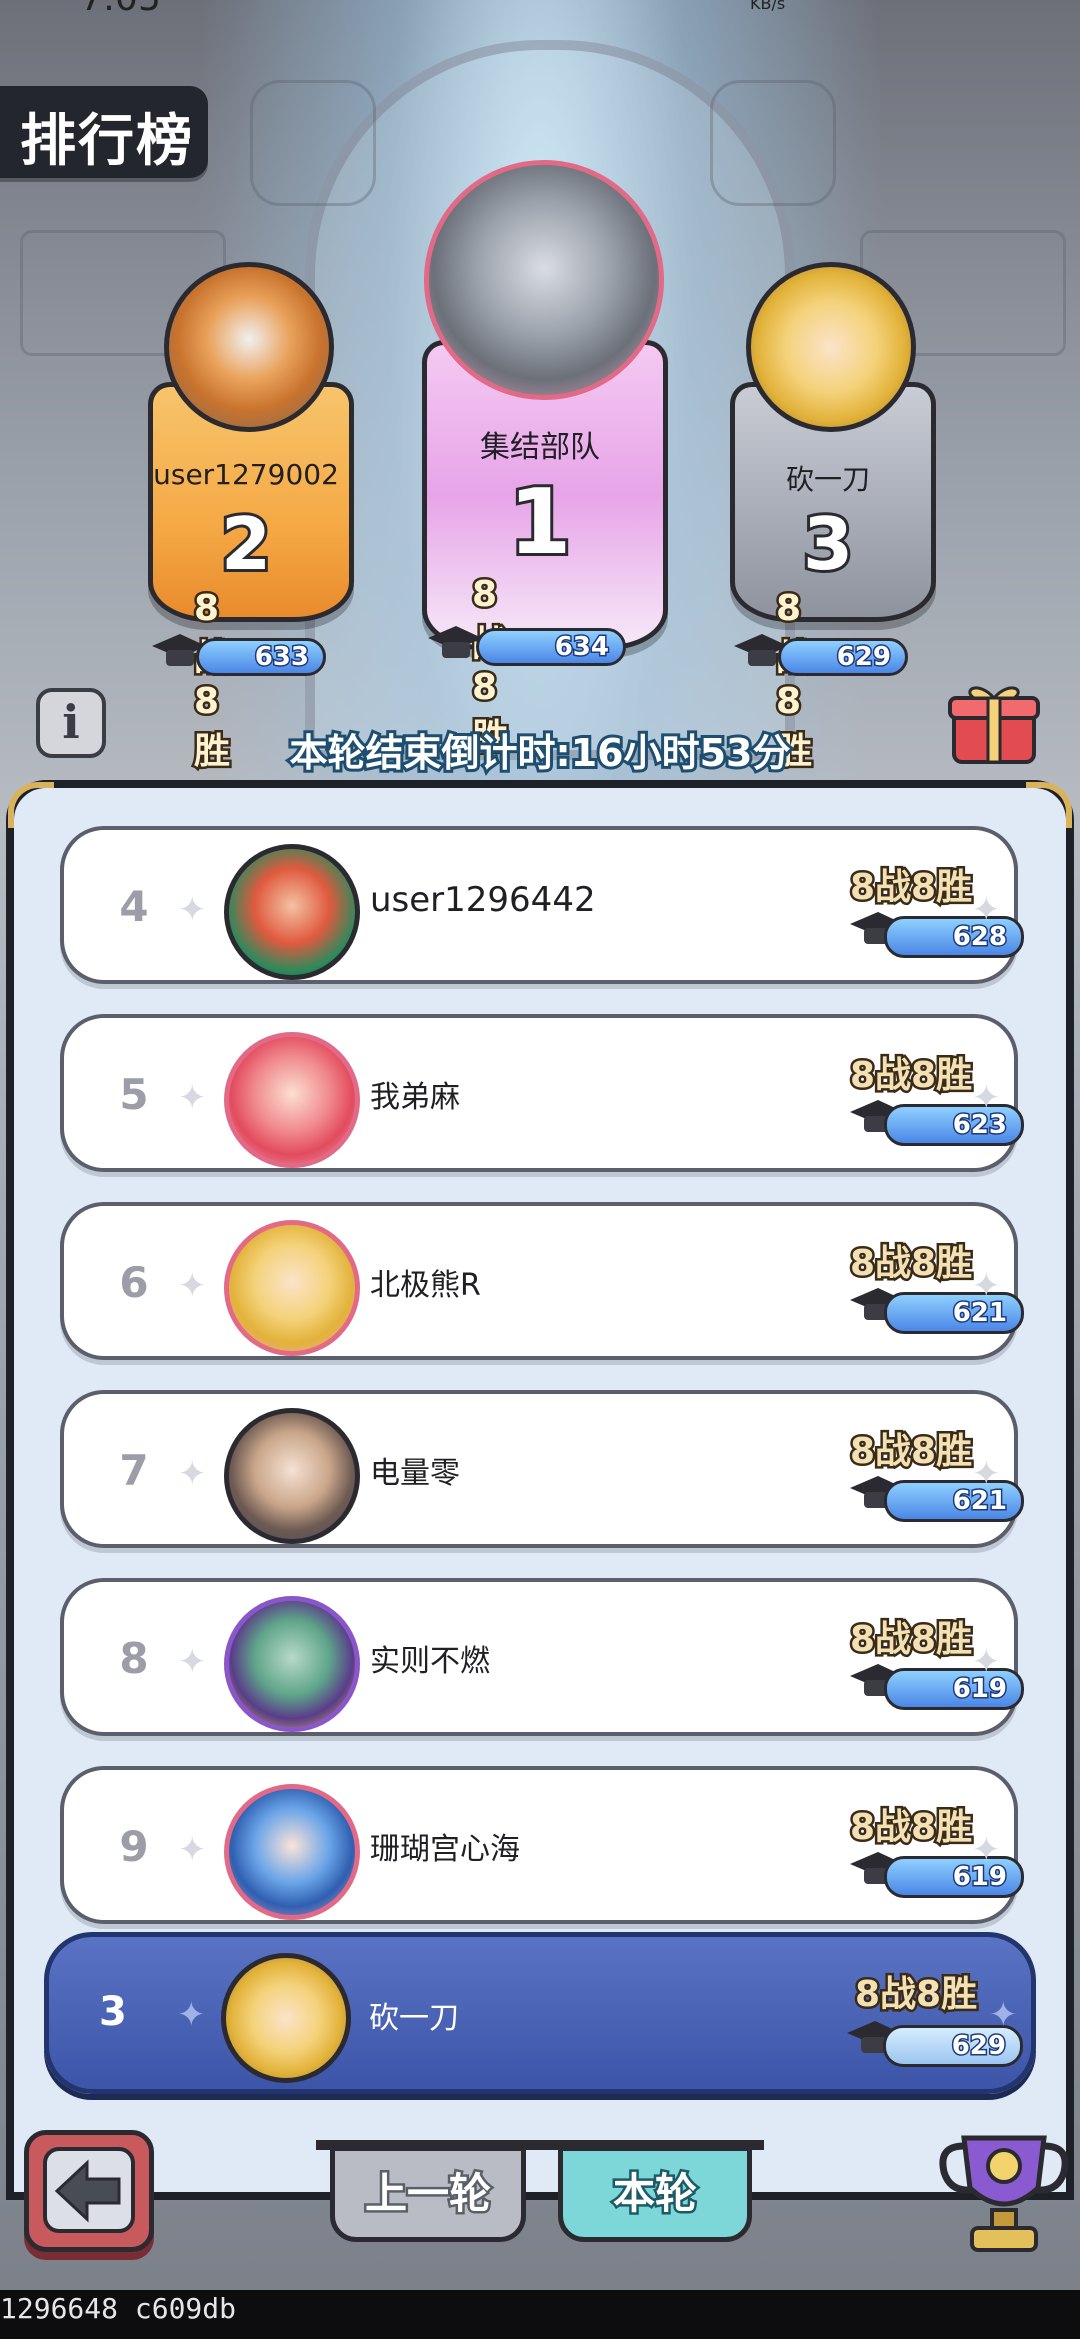 The image size is (1080, 2339). I want to click on trophy-icon, so click(1004, 2193).